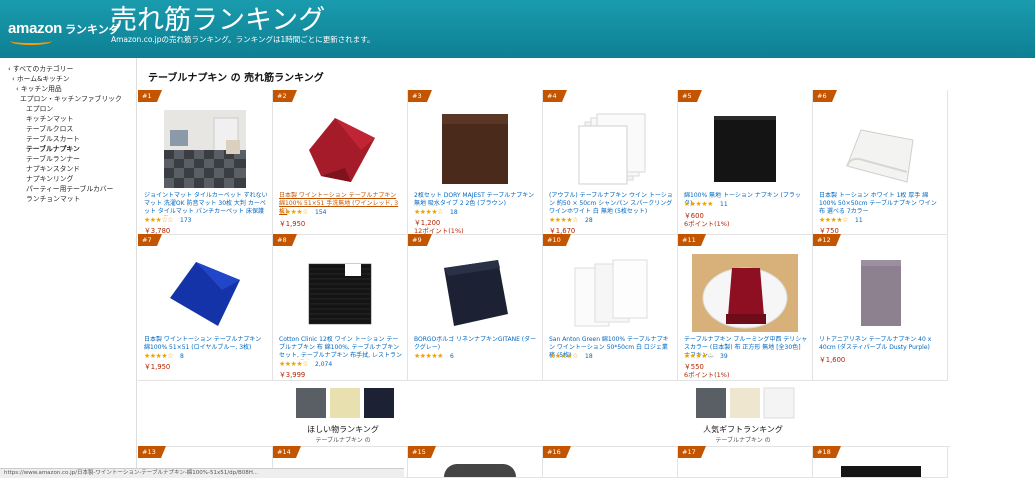 The width and height of the screenshot is (1035, 478). What do you see at coordinates (323, 364) in the screenshot?
I see `review-count: 2,074` at bounding box center [323, 364].